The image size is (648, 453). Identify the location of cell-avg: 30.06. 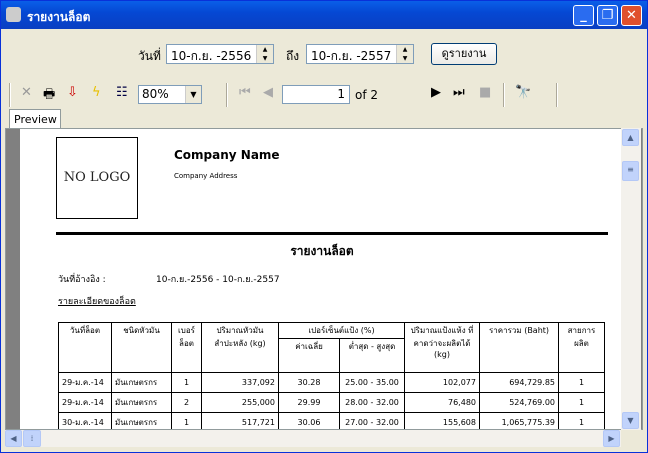
(309, 420).